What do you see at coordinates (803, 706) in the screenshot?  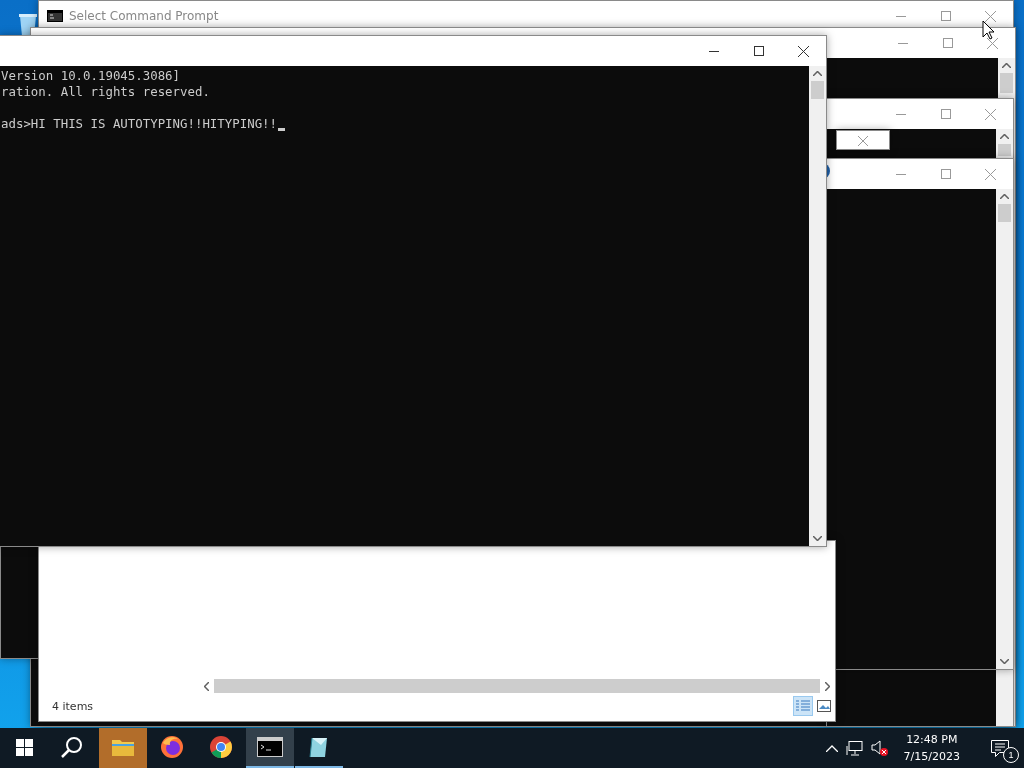 I see `details-icon` at bounding box center [803, 706].